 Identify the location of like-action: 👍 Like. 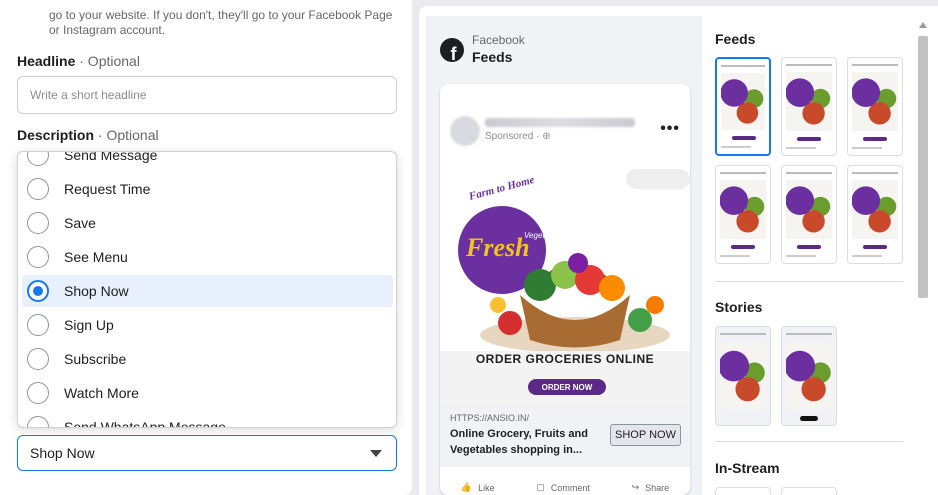
(478, 487).